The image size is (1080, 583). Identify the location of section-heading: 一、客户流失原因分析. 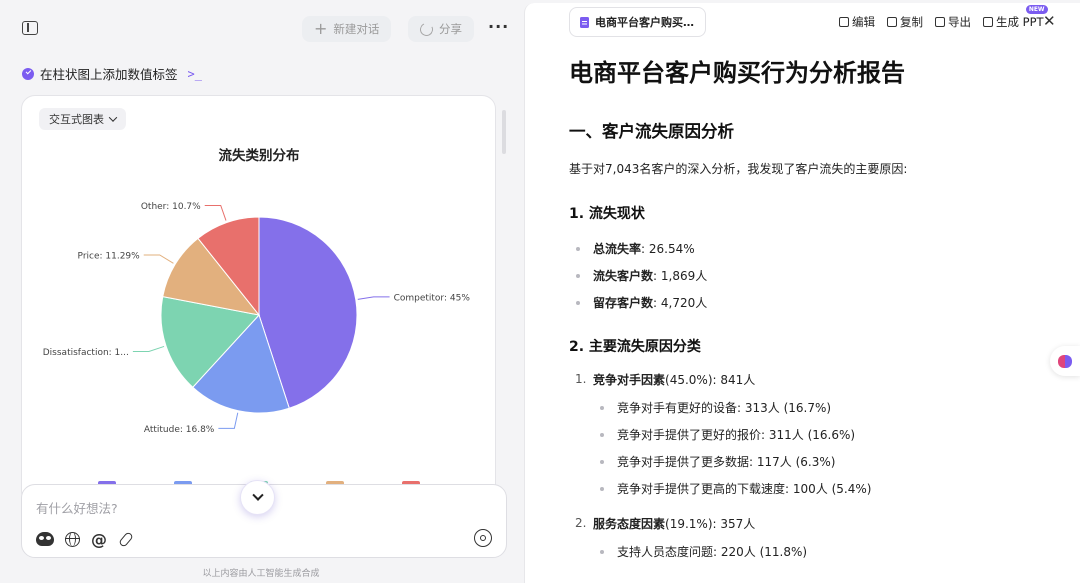
(651, 131).